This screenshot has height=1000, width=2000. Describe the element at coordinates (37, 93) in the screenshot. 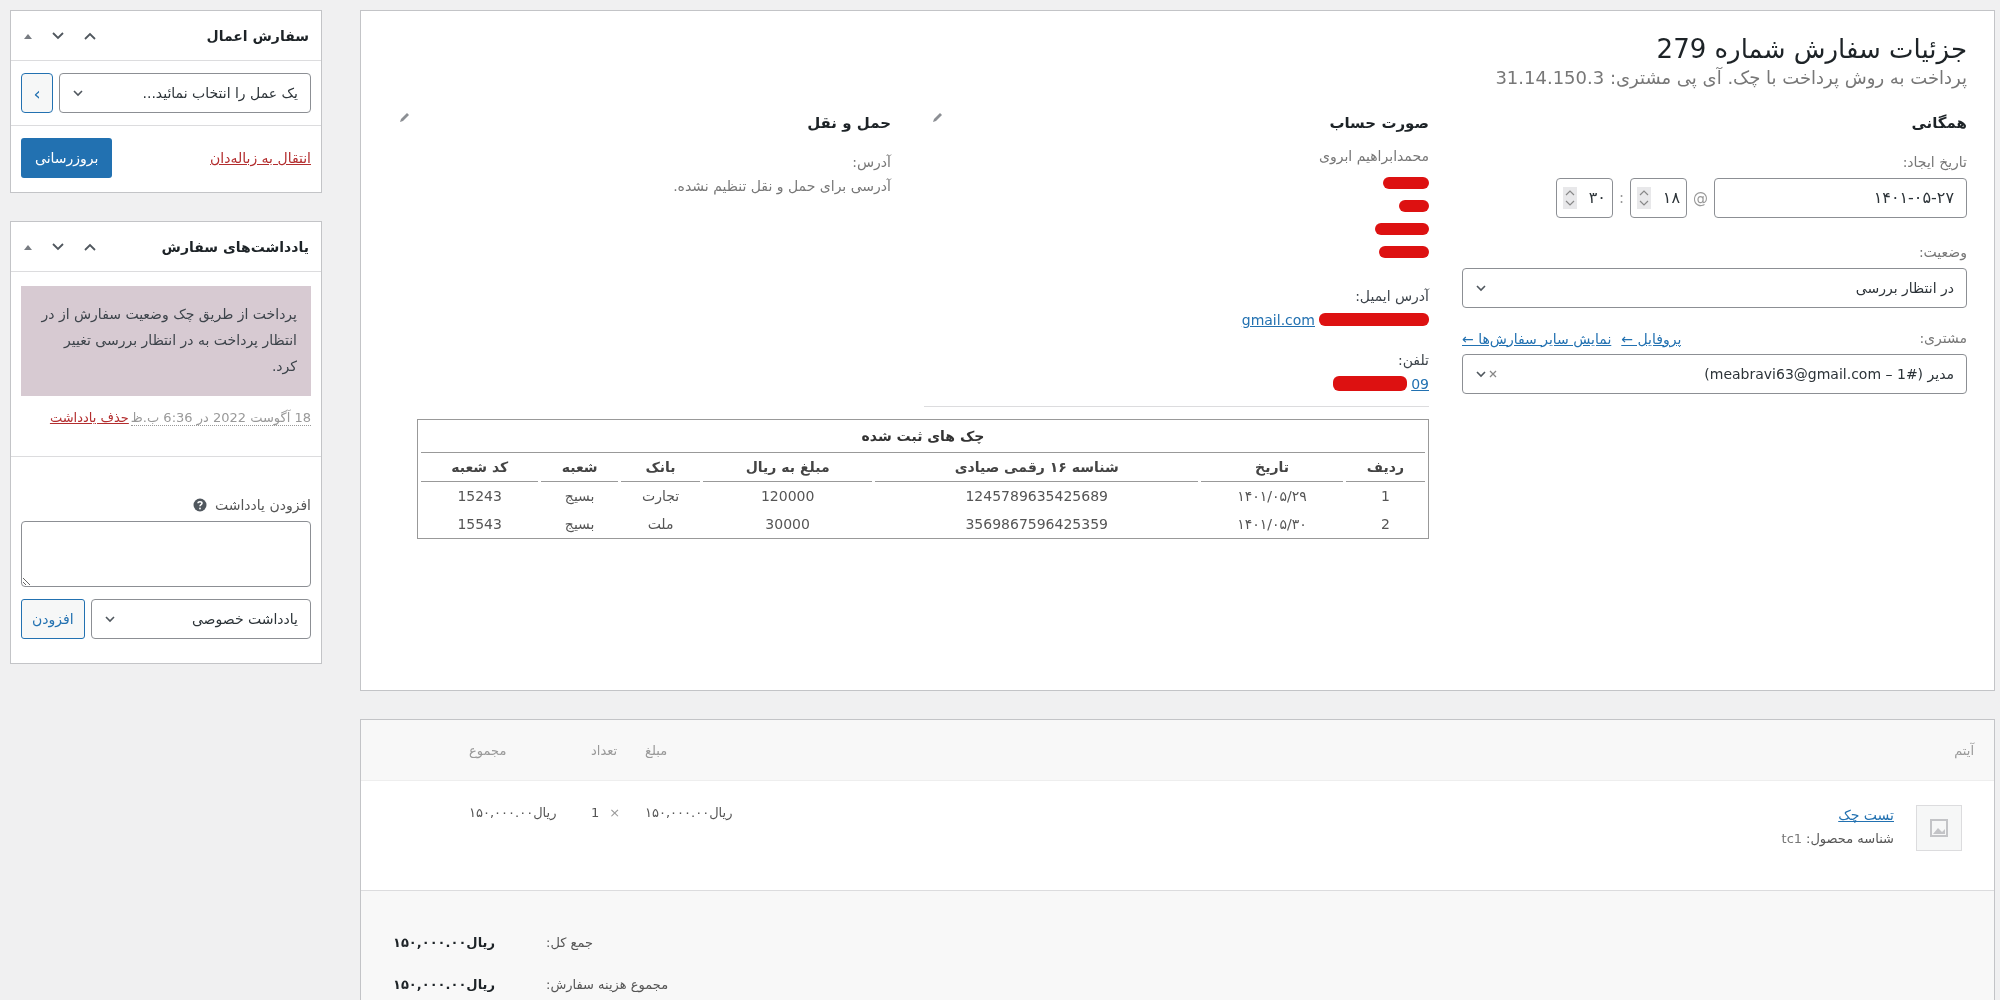

I see `apply-button: ›` at that location.